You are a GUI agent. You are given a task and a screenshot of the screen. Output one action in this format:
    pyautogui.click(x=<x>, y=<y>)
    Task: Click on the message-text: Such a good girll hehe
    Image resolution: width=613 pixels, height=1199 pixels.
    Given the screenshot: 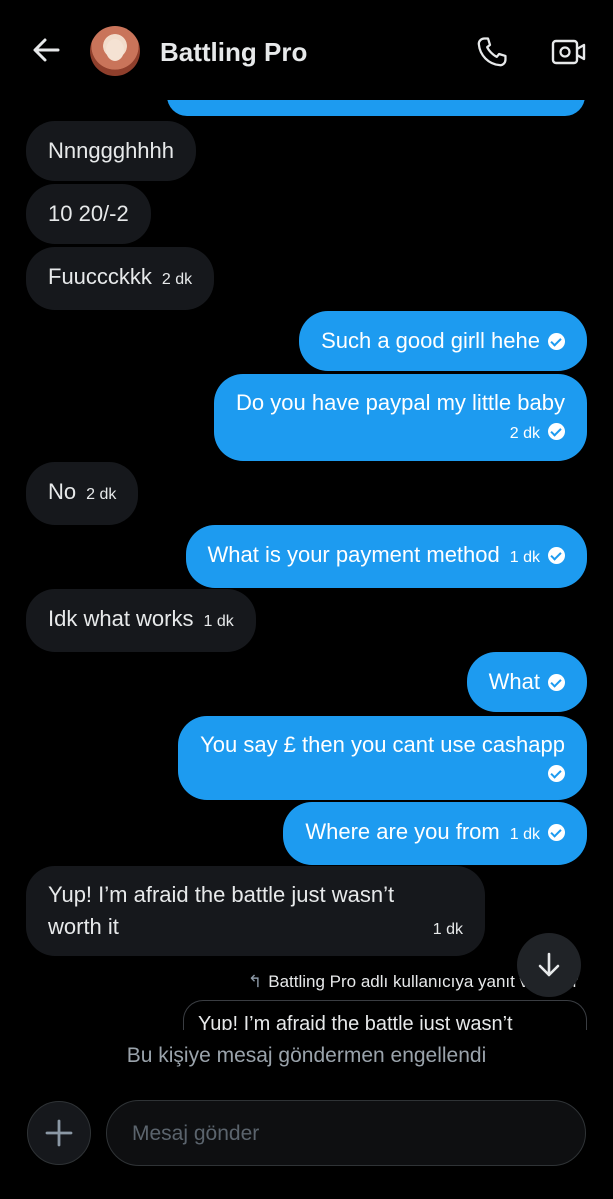 What is the action you would take?
    pyautogui.click(x=430, y=340)
    